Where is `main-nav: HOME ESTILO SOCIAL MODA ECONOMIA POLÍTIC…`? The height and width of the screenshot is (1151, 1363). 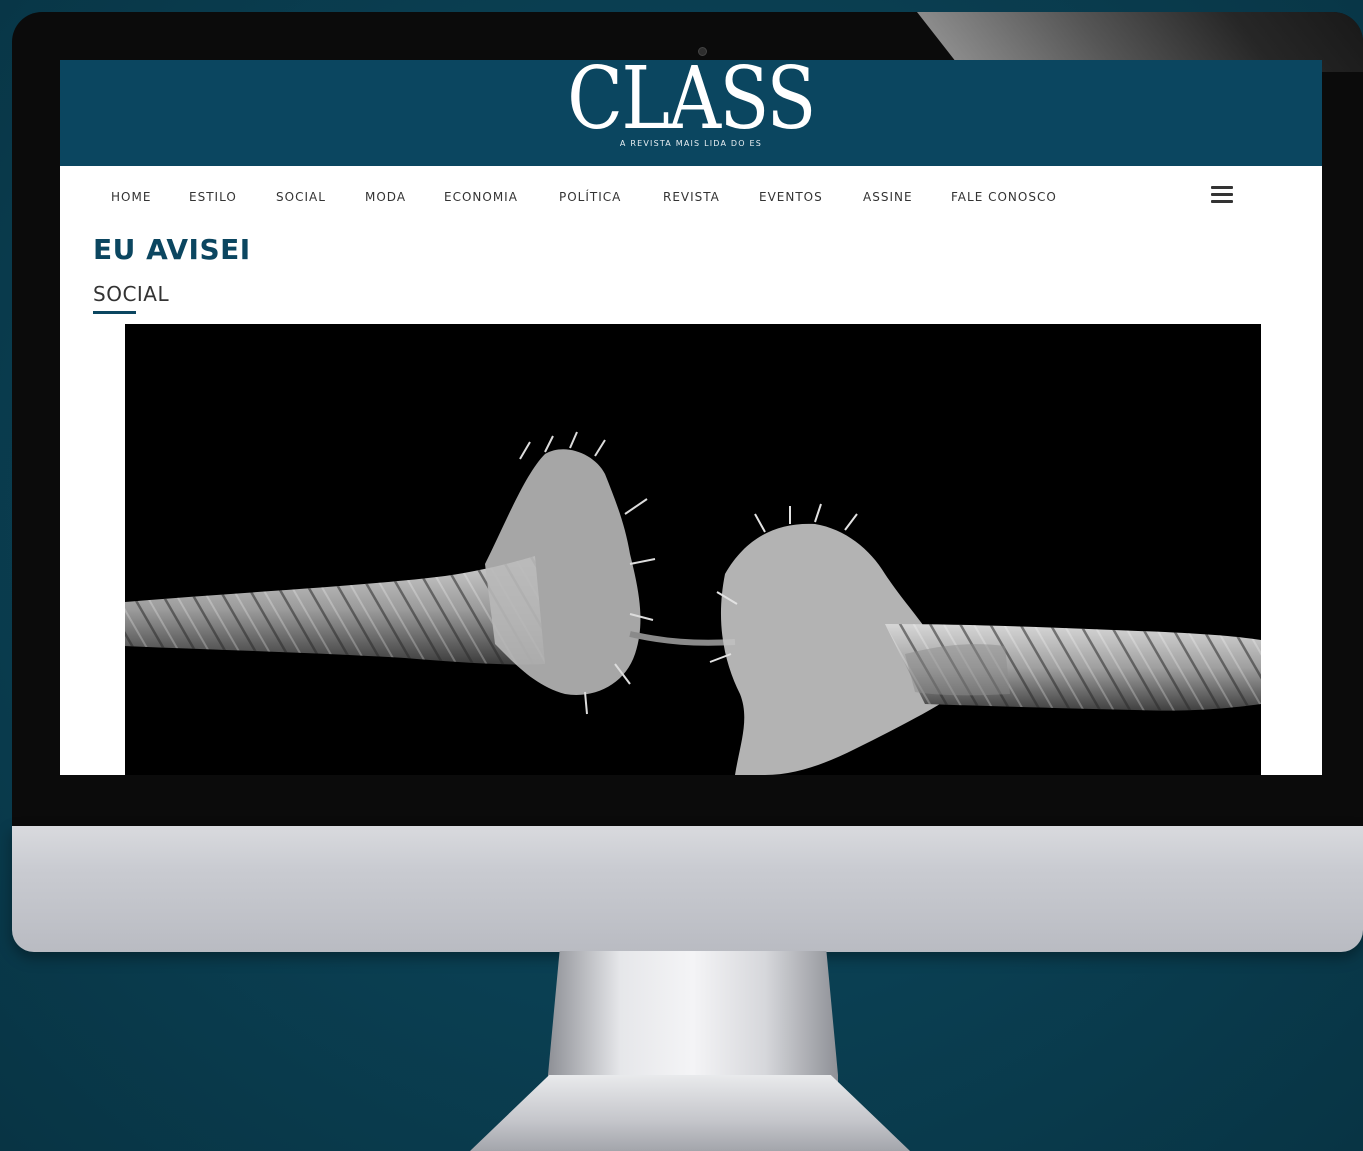 main-nav: HOME ESTILO SOCIAL MODA ECONOMIA POLÍTIC… is located at coordinates (691, 196).